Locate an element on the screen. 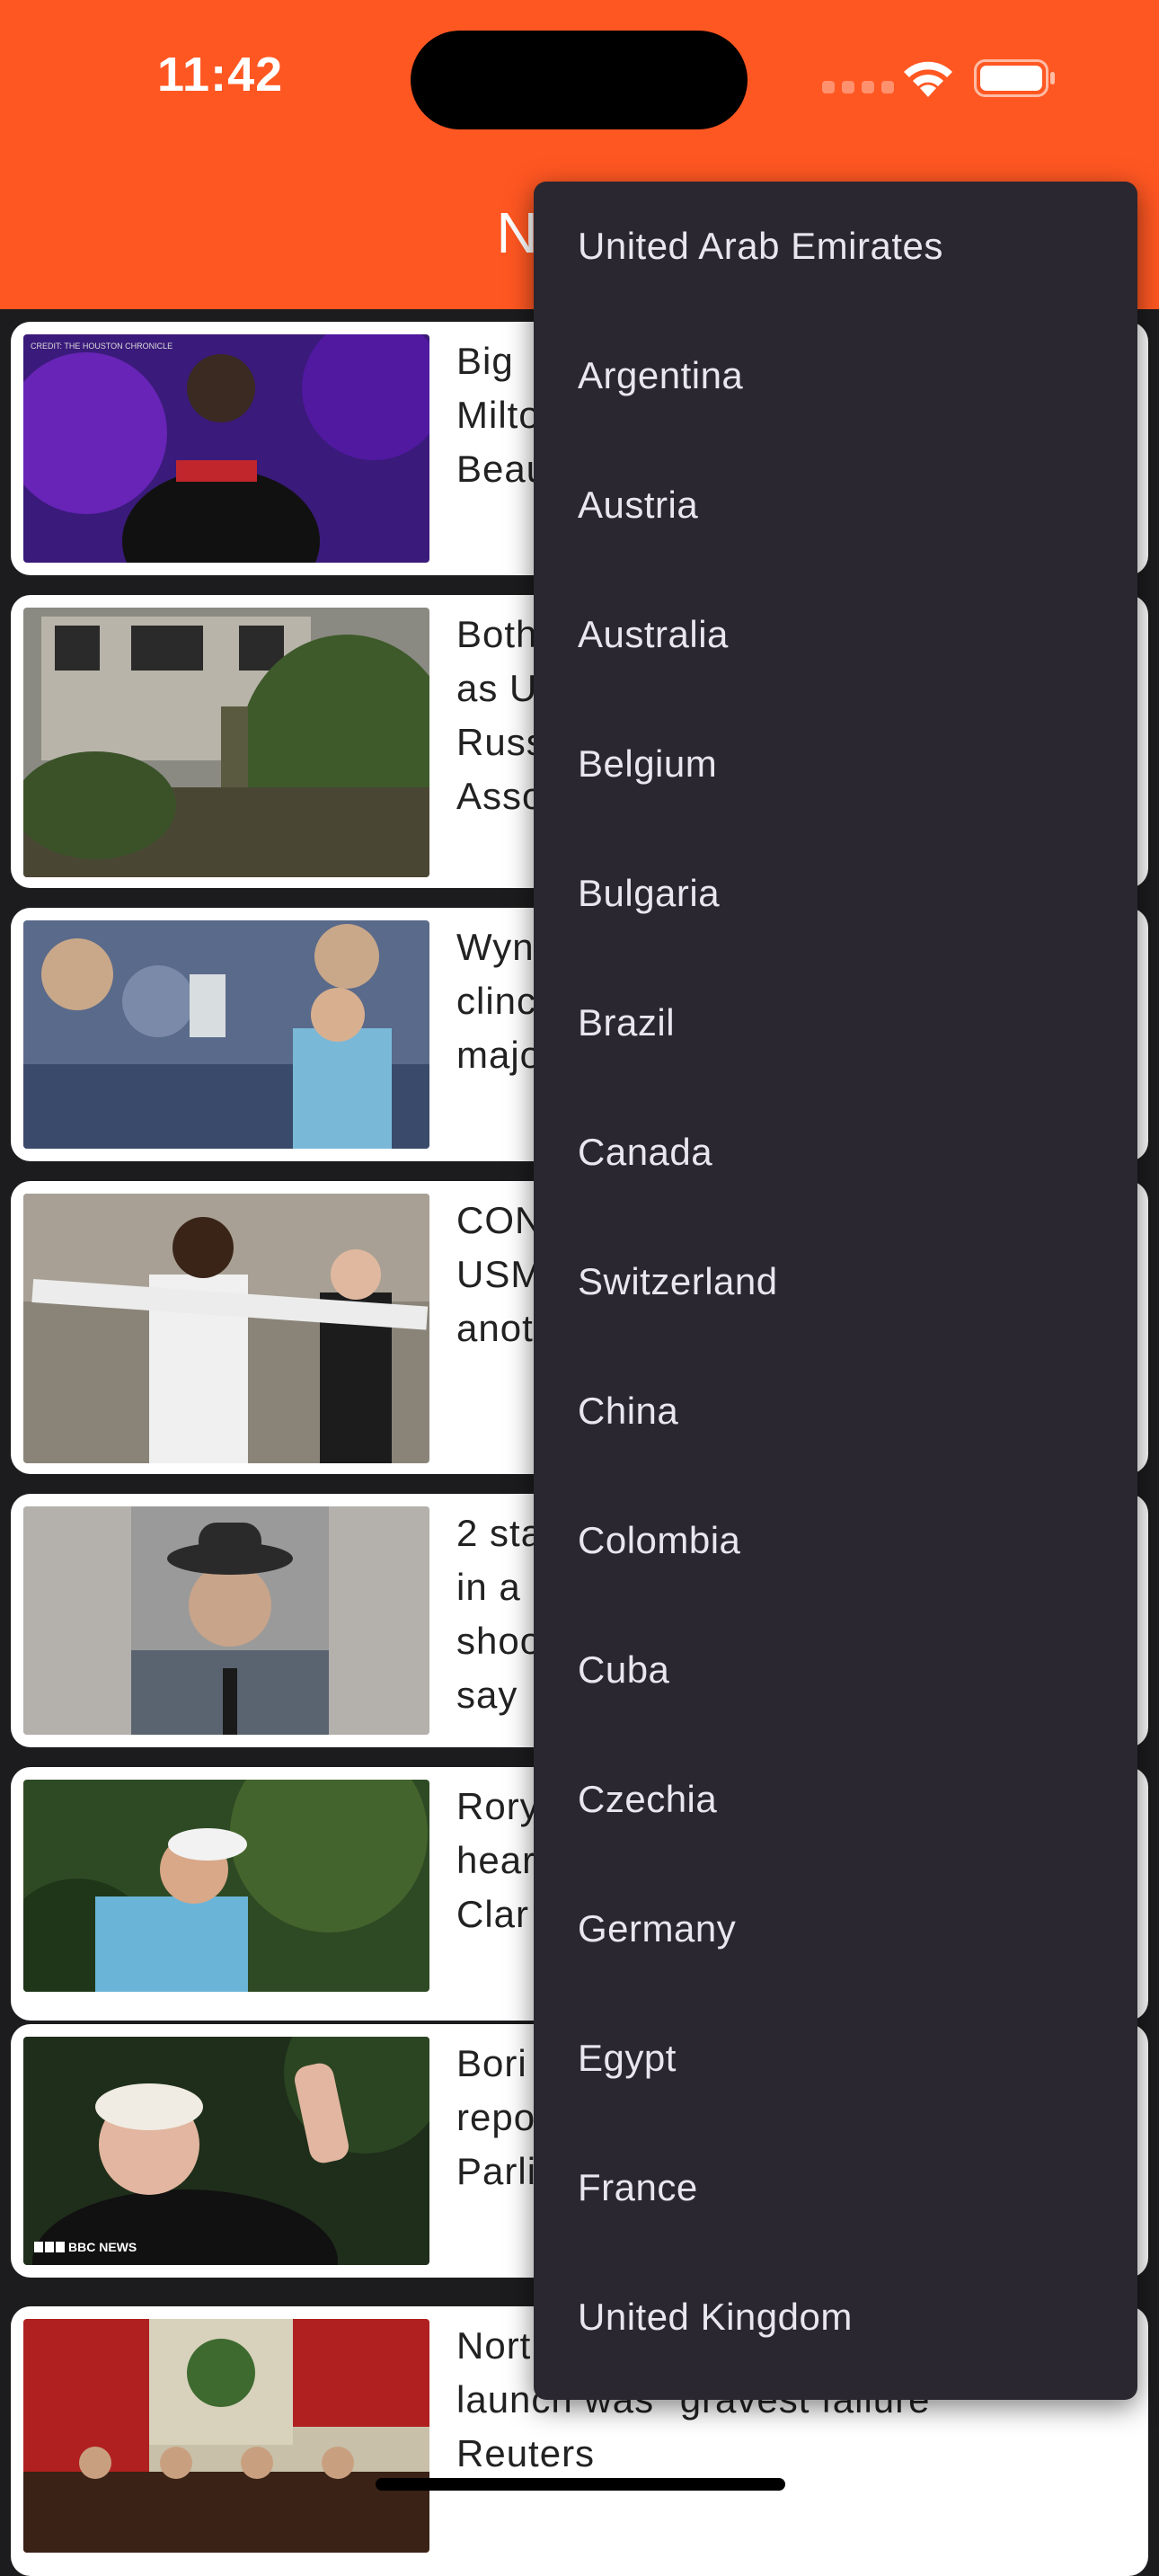  article-thumbnail: CREDIT: THE HOUSTON CHRONICLE is located at coordinates (226, 448).